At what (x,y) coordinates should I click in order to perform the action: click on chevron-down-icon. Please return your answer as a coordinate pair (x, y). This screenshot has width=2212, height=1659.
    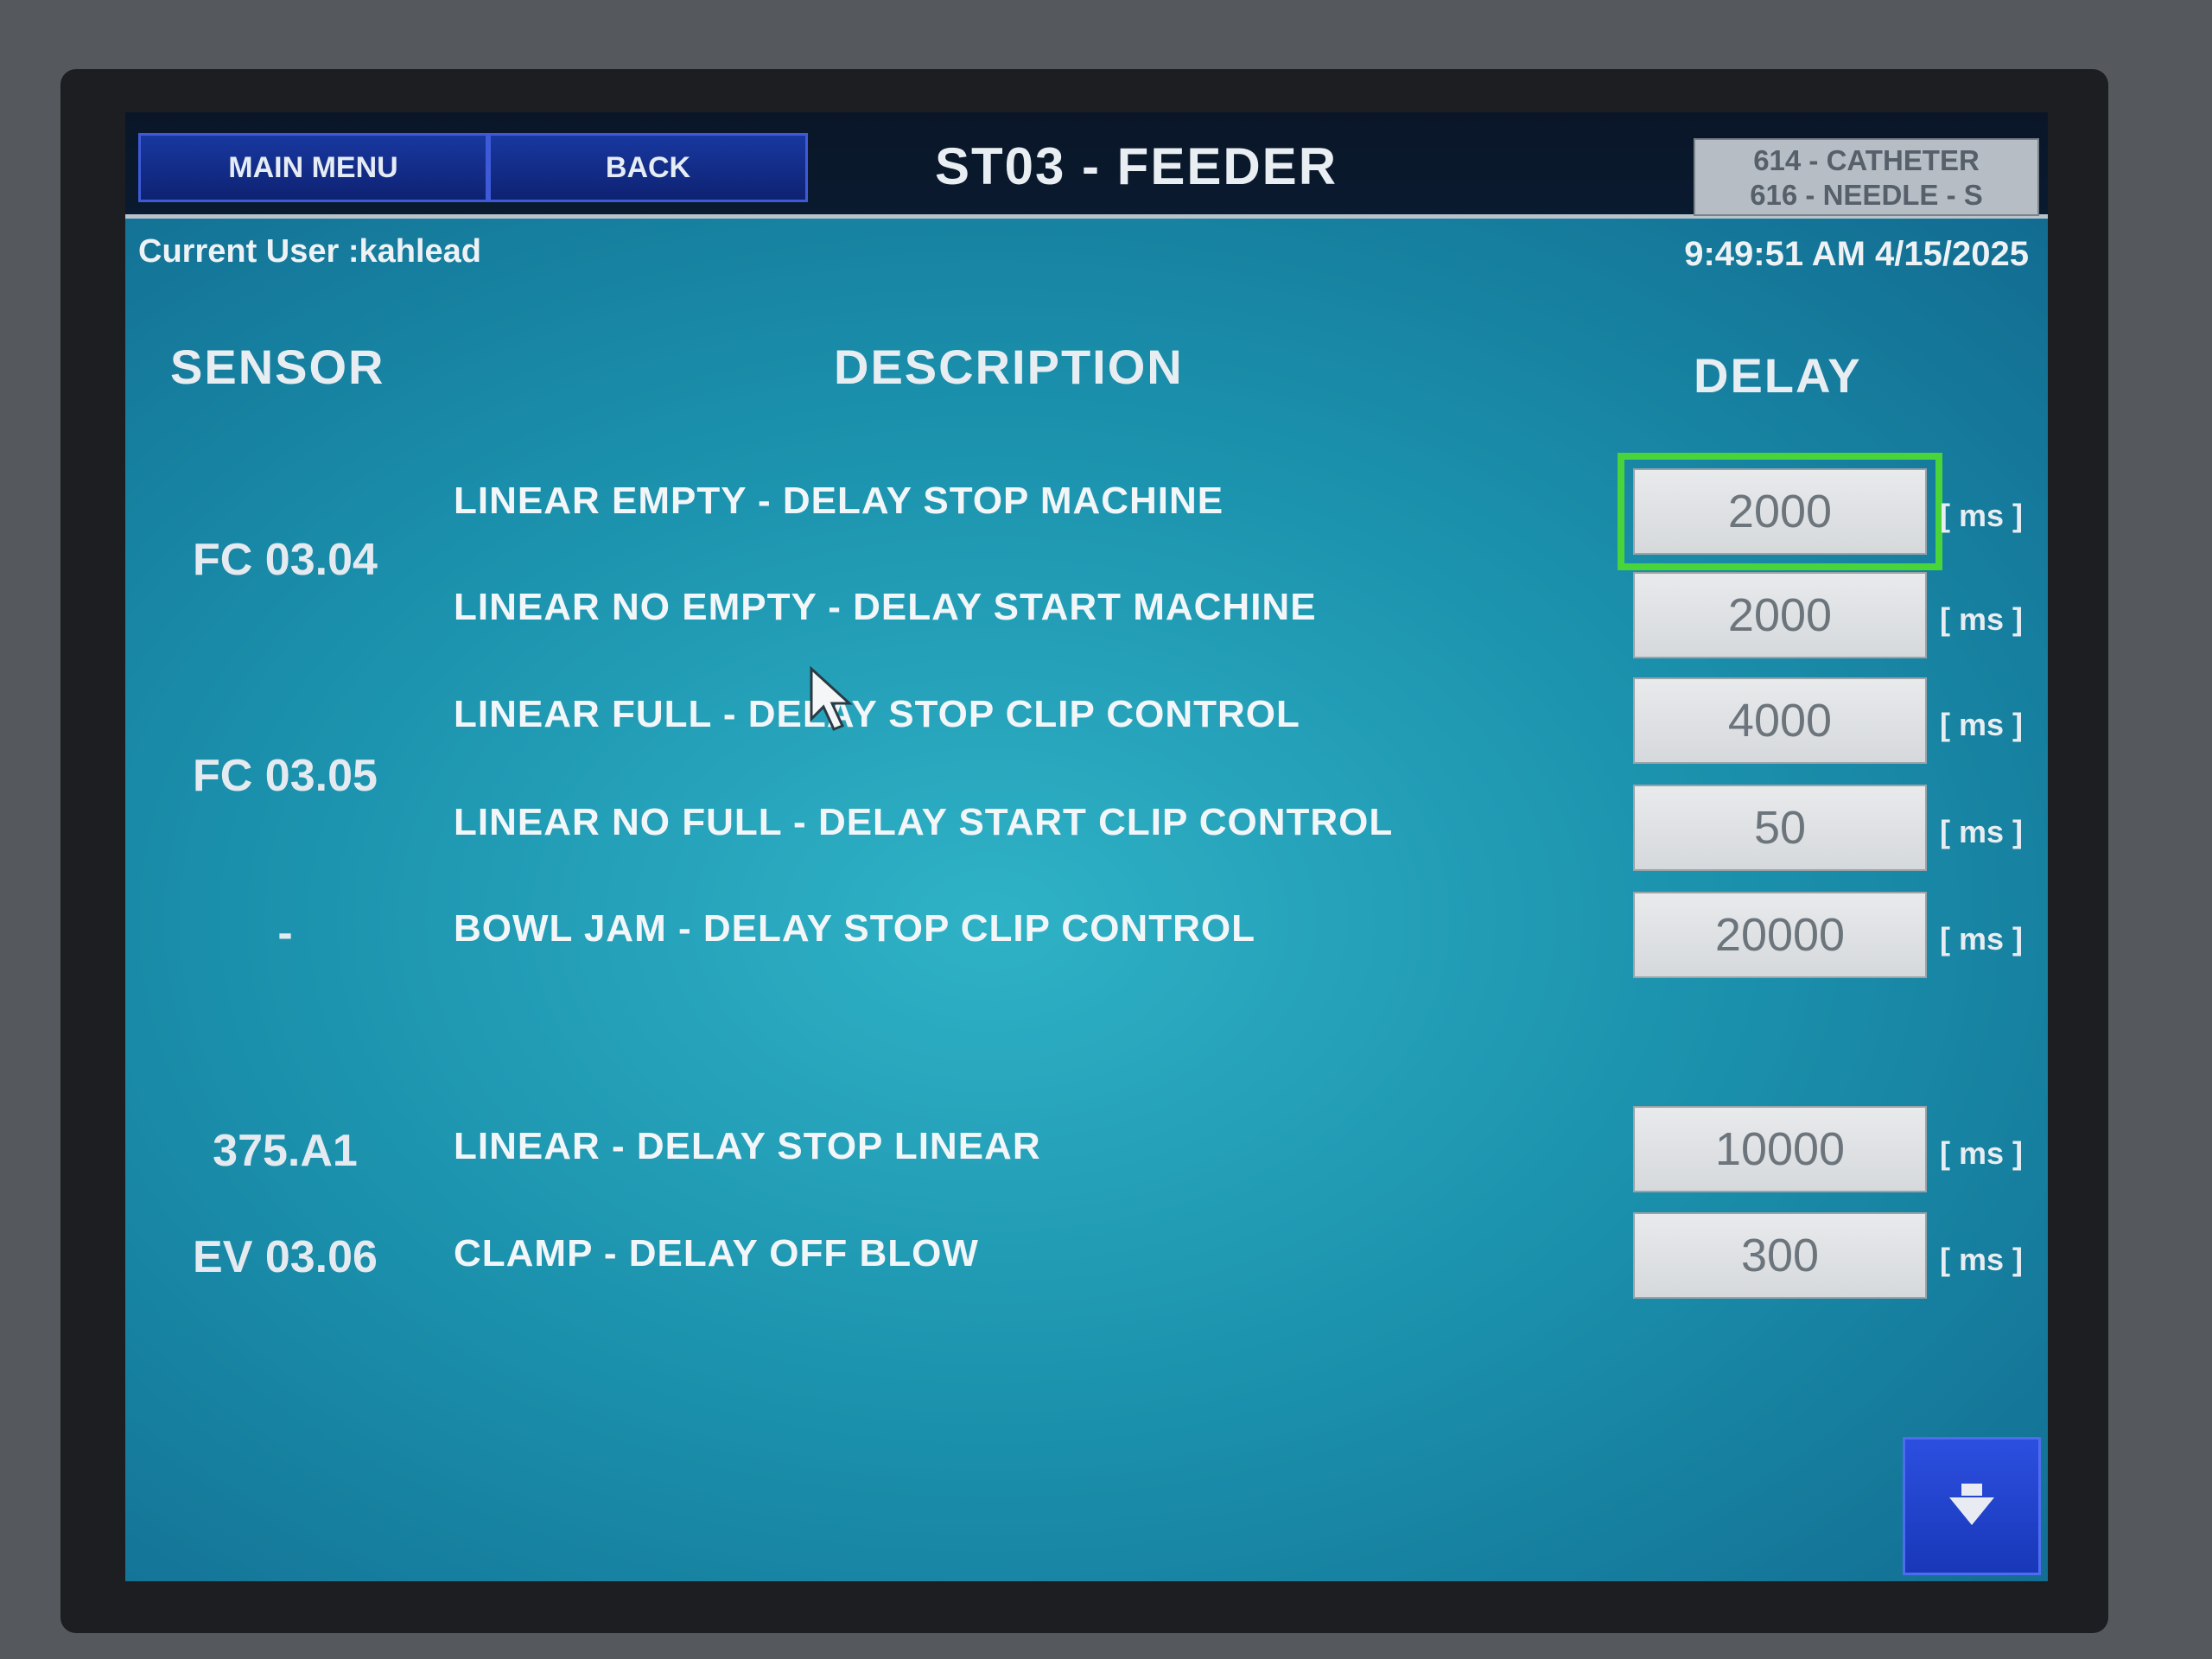
    Looking at the image, I should click on (1971, 1504).